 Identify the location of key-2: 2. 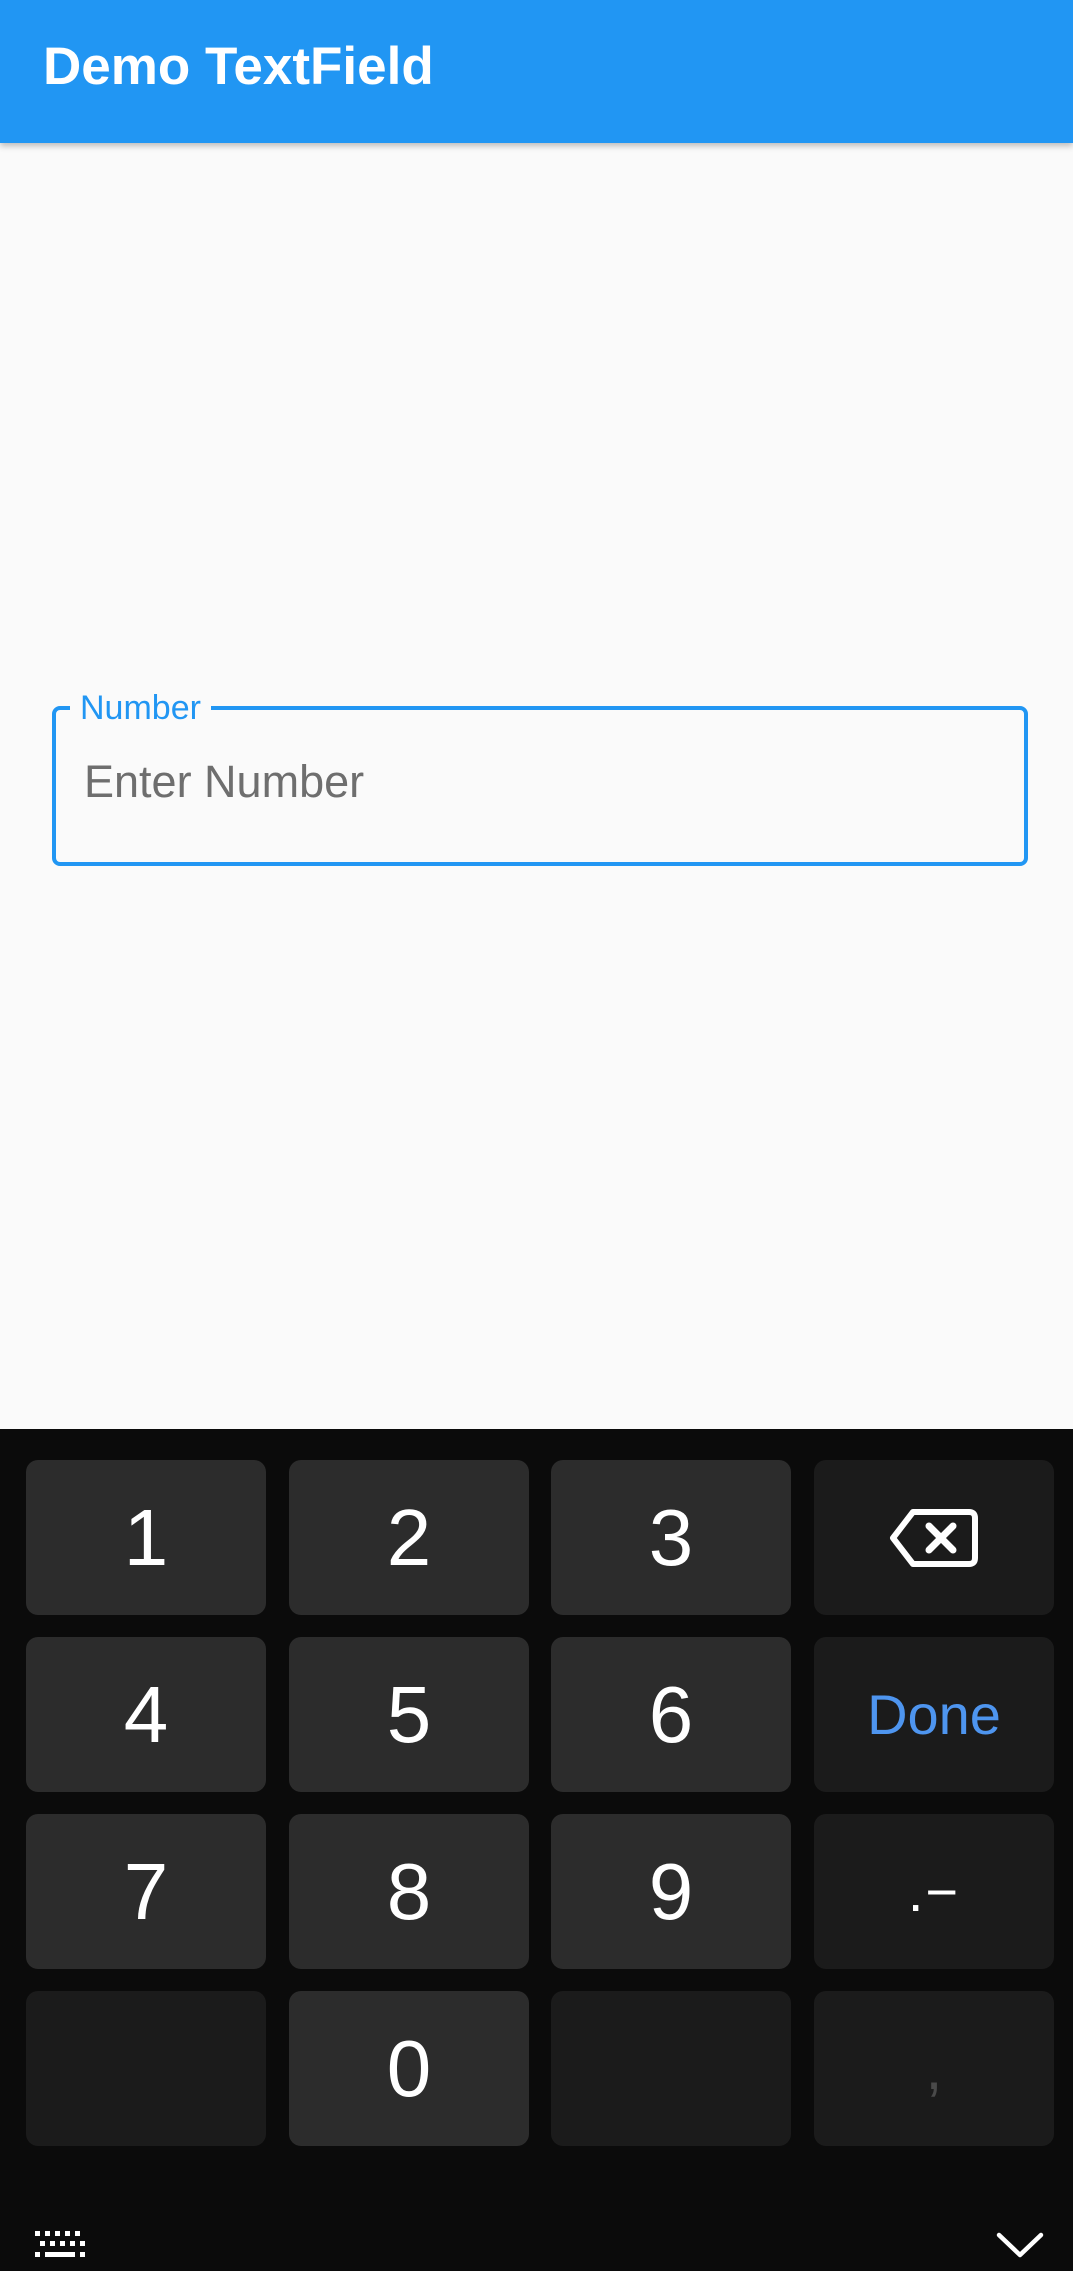
(409, 1537).